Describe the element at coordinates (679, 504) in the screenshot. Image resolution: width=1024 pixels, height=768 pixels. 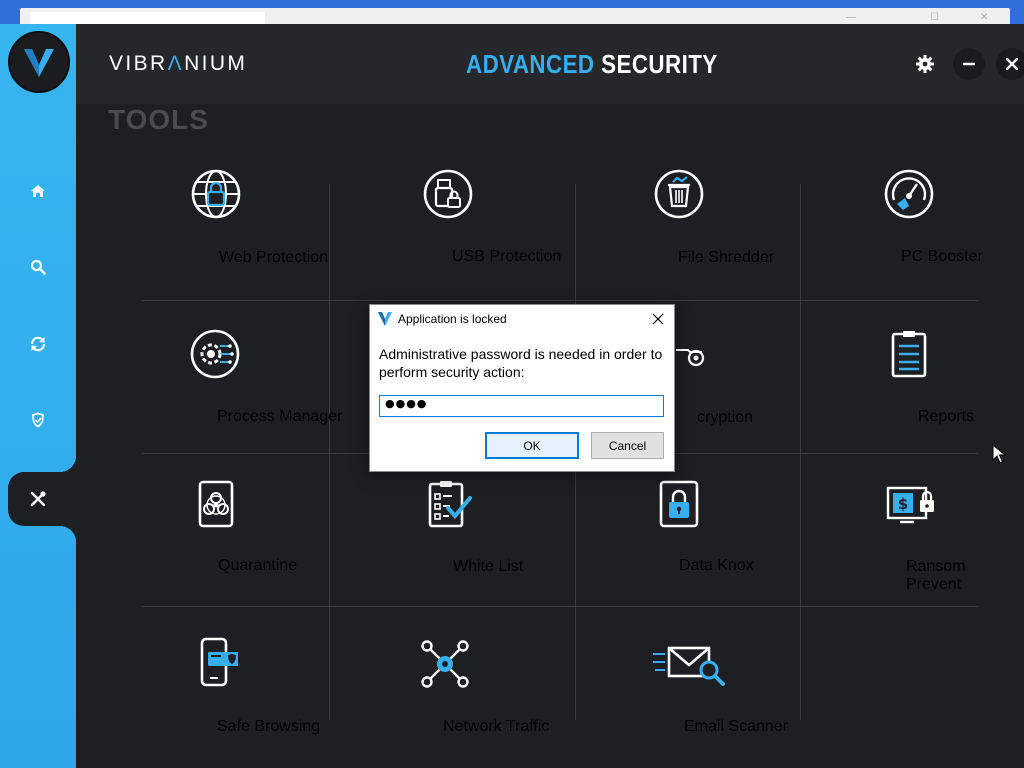
I see `lock-box-icon` at that location.